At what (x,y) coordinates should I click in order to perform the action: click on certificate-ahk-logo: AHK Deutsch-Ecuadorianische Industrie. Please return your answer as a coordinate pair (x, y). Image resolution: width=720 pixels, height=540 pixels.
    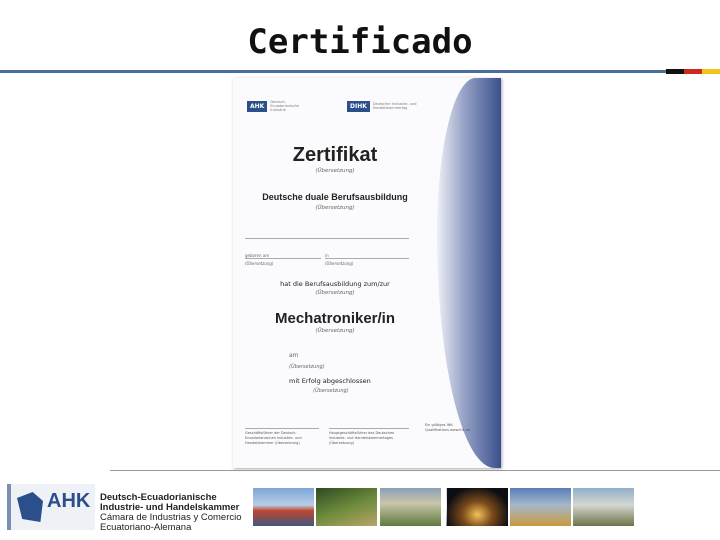
    Looking at the image, I should click on (280, 106).